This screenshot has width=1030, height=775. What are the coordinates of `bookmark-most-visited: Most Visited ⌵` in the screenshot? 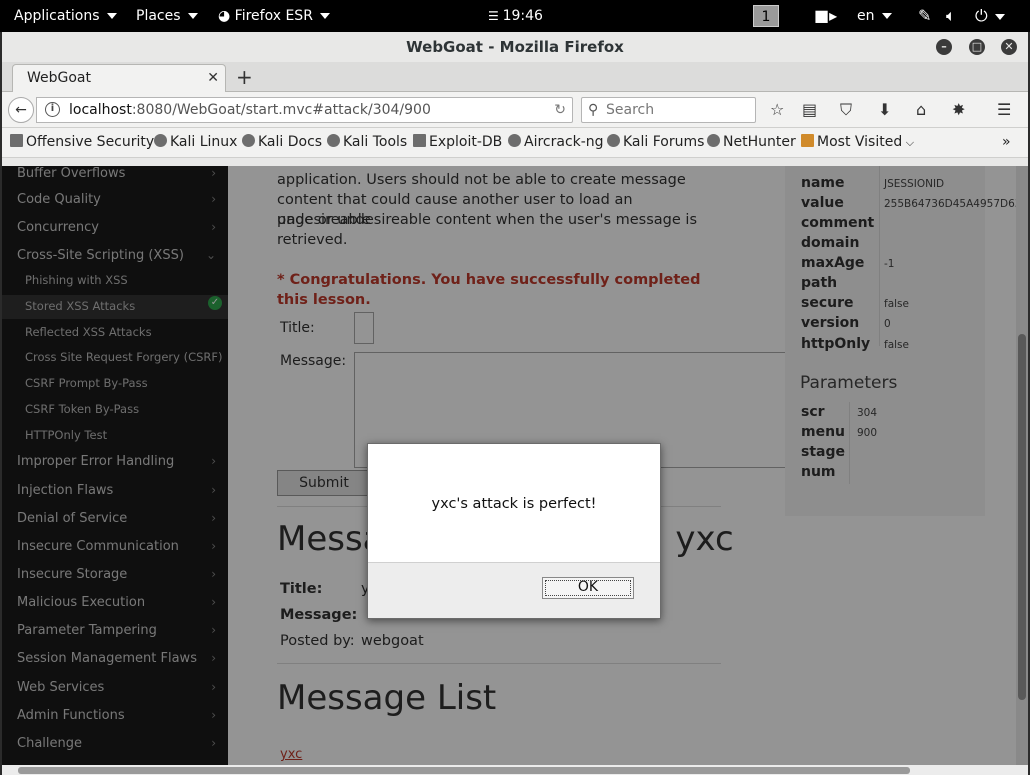 It's located at (857, 142).